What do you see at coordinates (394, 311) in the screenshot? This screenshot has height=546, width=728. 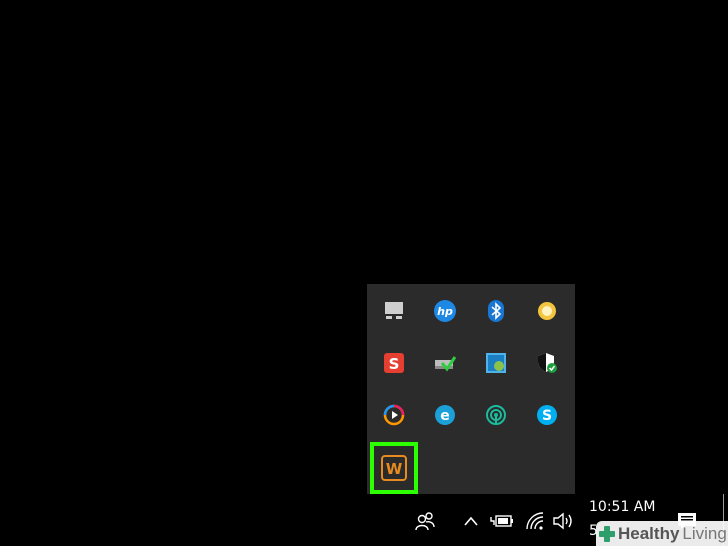 I see `display-device-icon` at bounding box center [394, 311].